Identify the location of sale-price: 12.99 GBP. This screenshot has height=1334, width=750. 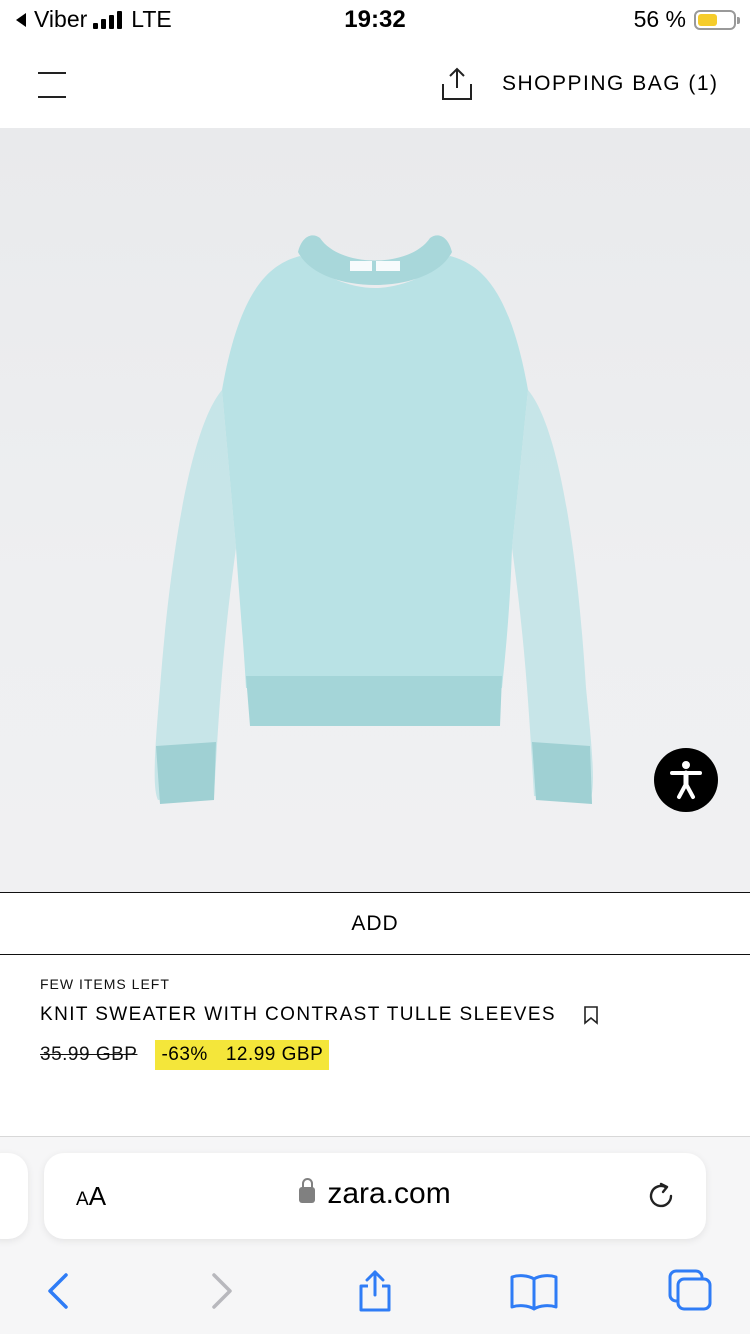
(274, 1054).